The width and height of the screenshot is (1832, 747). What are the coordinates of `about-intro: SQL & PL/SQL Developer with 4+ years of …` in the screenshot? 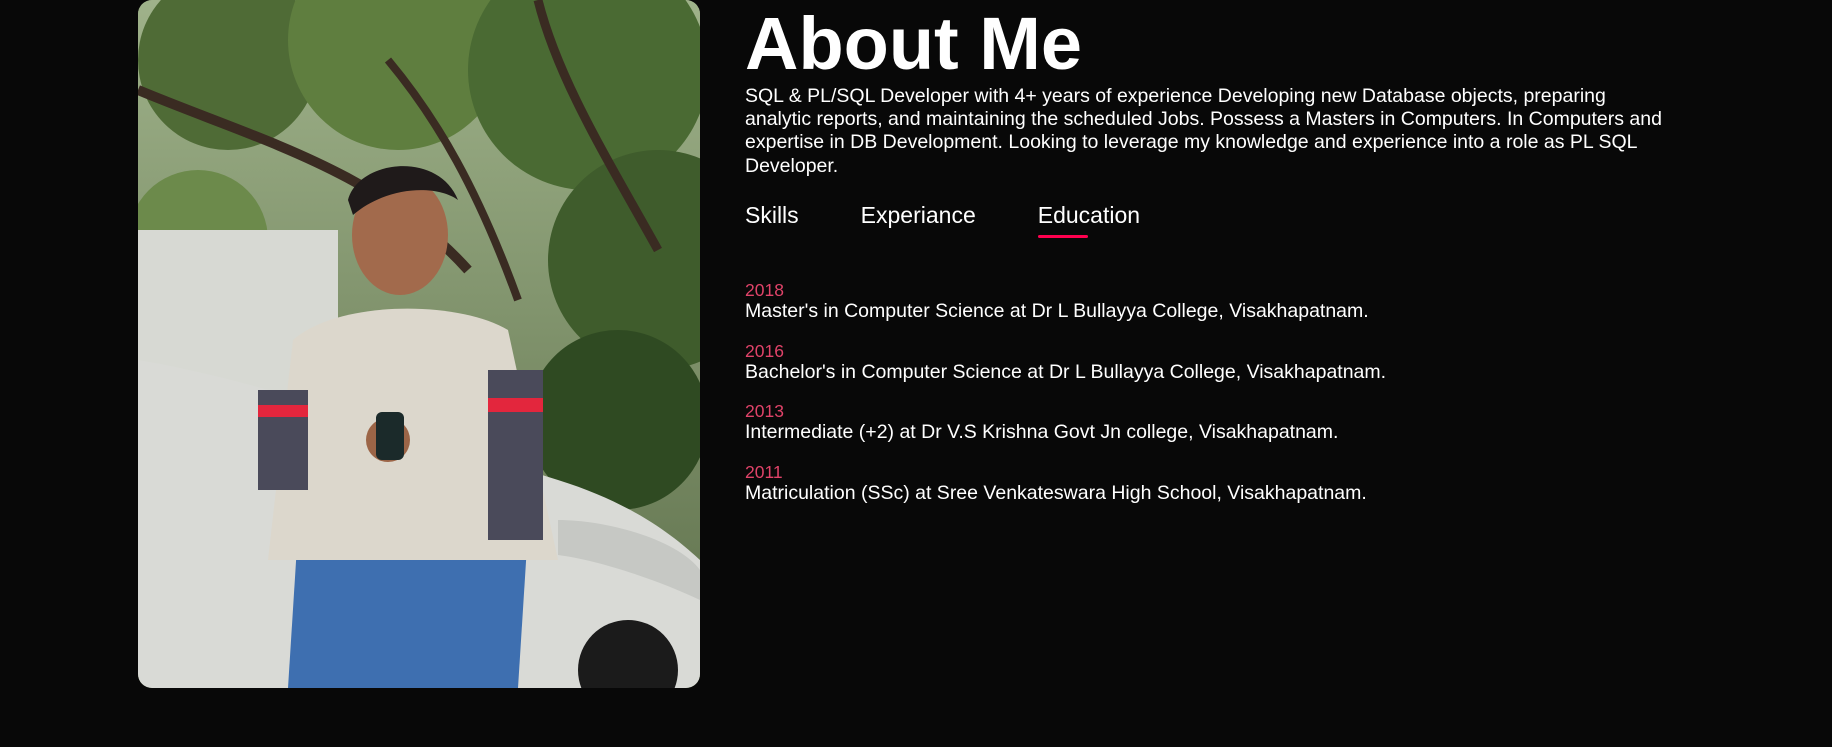 It's located at (1203, 131).